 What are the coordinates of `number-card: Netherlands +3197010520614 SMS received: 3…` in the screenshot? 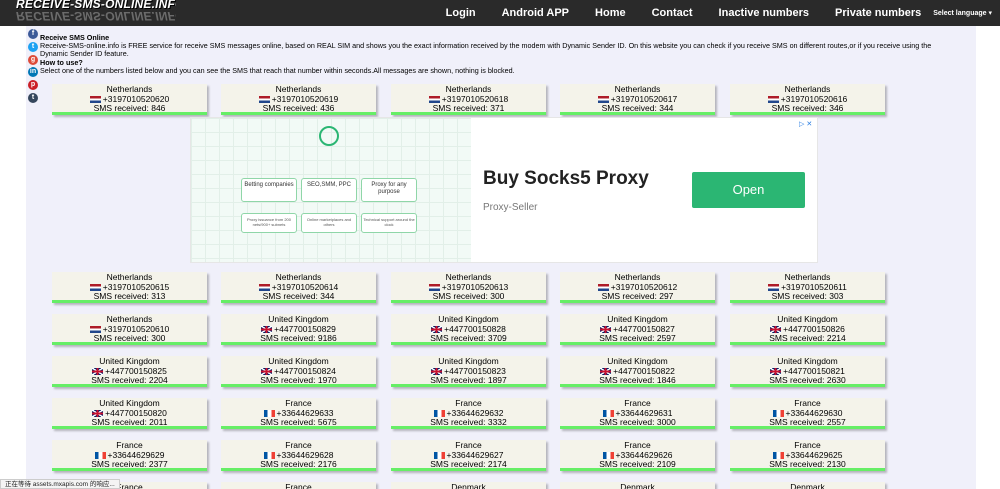 It's located at (298, 287).